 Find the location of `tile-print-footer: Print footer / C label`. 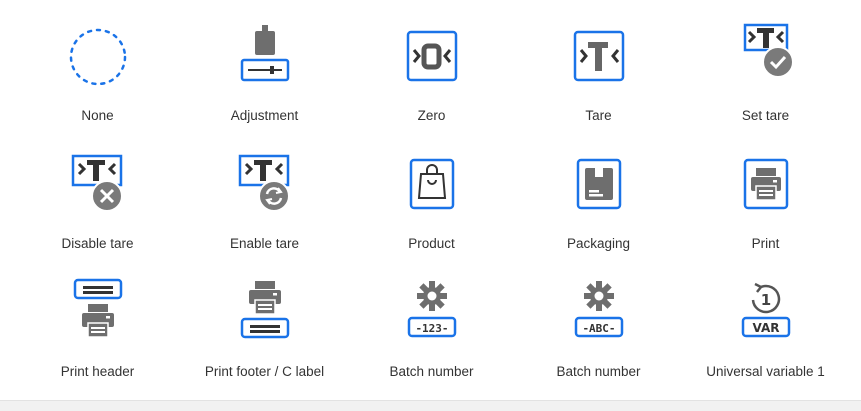

tile-print-footer: Print footer / C label is located at coordinates (264, 329).